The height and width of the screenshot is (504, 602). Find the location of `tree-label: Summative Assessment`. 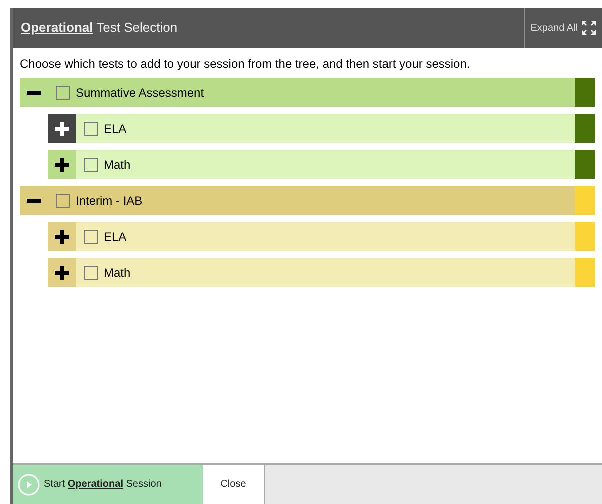

tree-label: Summative Assessment is located at coordinates (140, 93).